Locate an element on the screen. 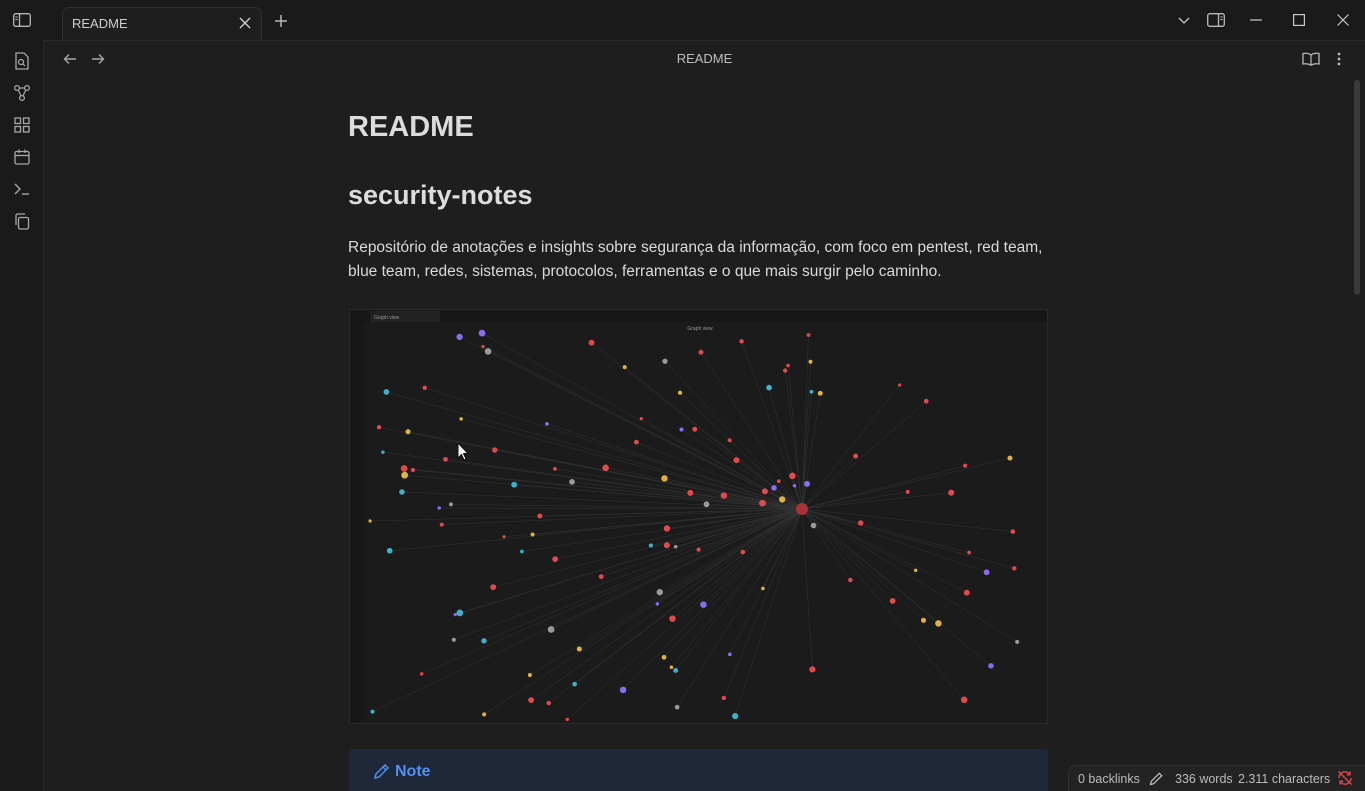  minimize-icon is located at coordinates (1256, 20).